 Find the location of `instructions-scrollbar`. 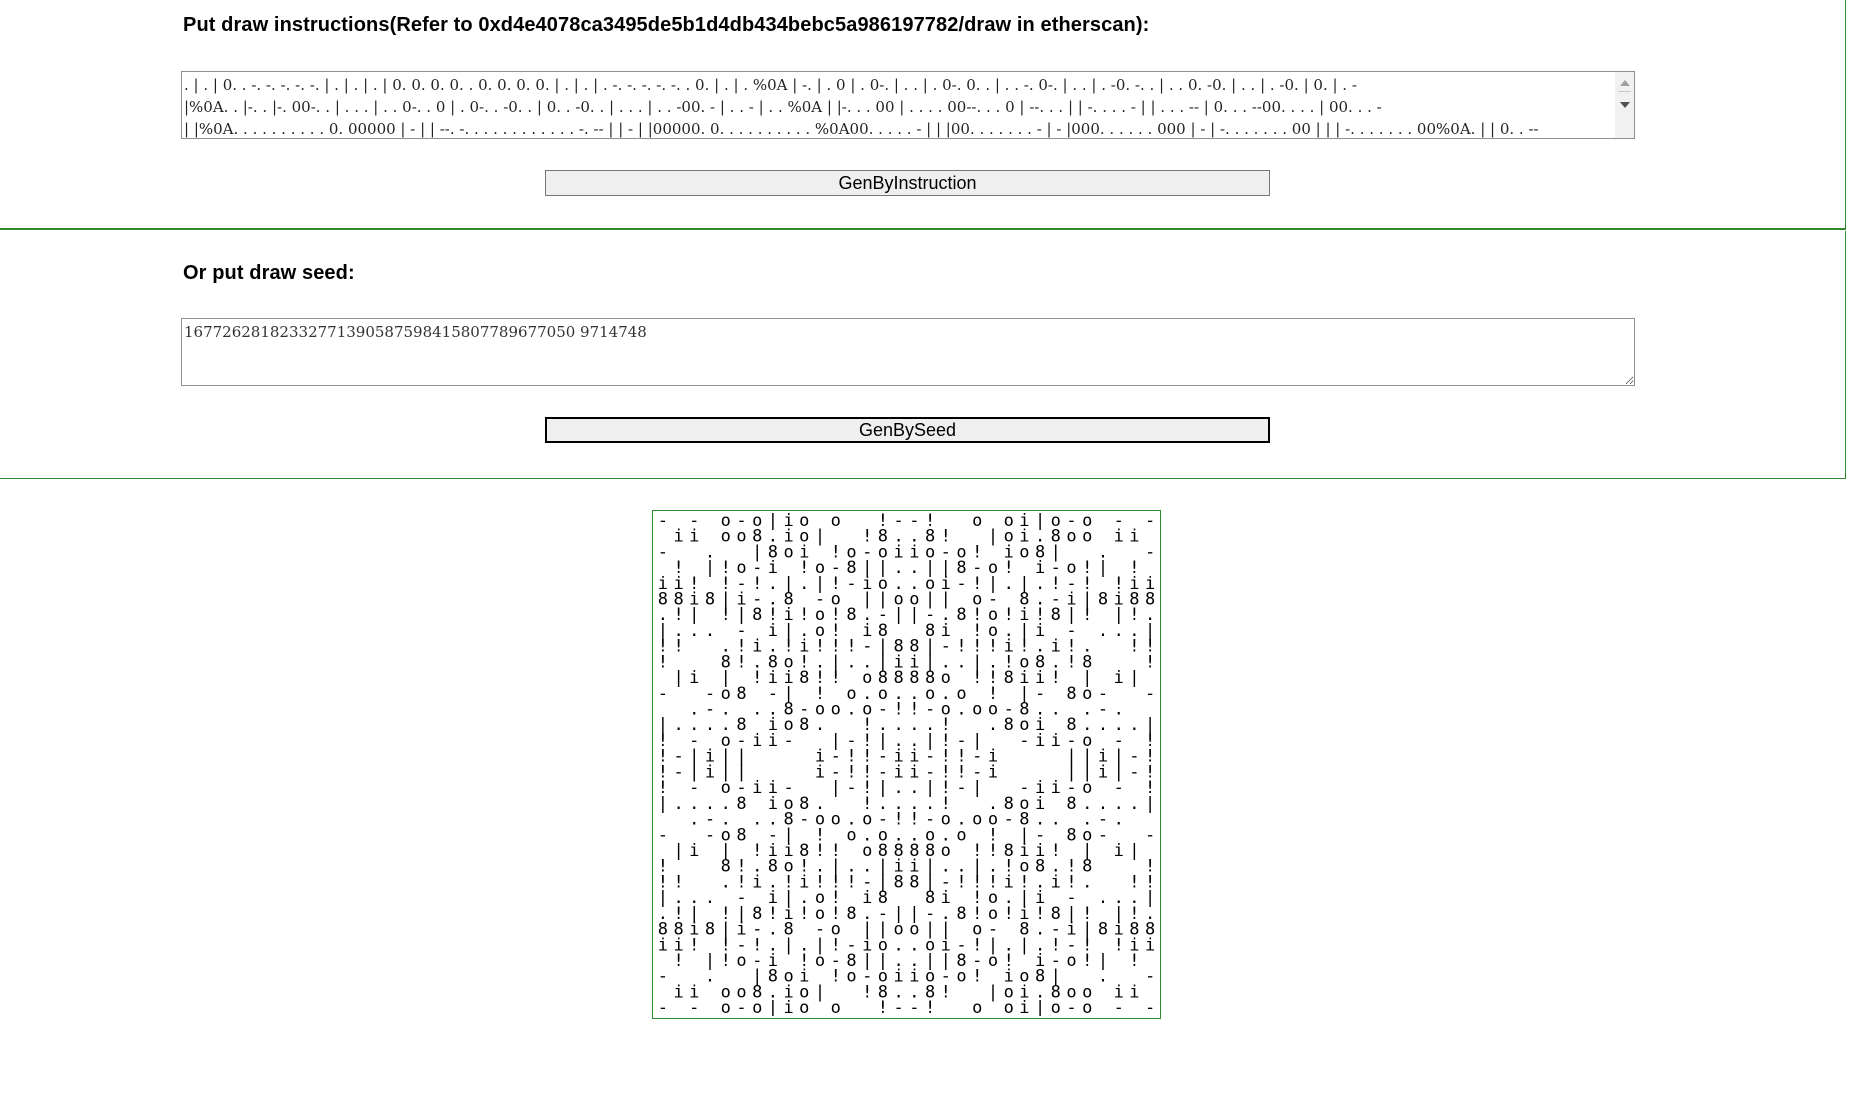

instructions-scrollbar is located at coordinates (1624, 105).